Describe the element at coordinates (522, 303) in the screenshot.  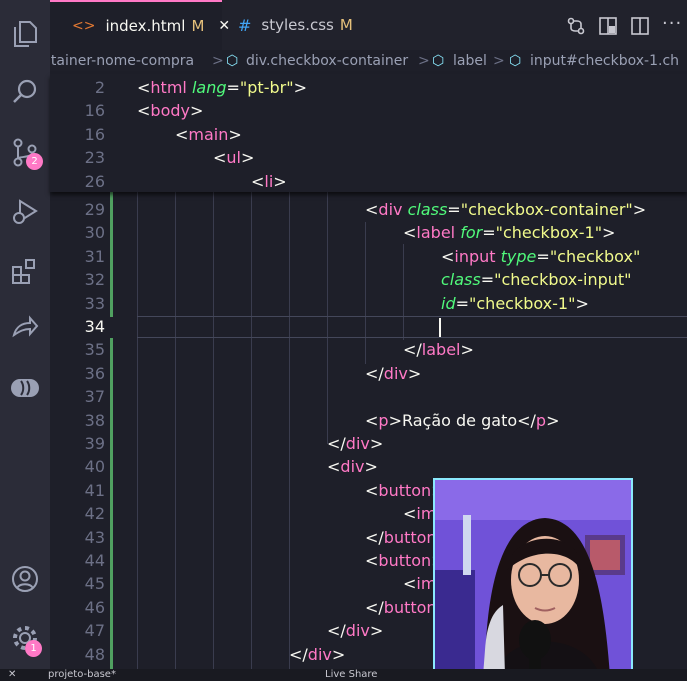
I see `code-token: "checkbox-1"` at that location.